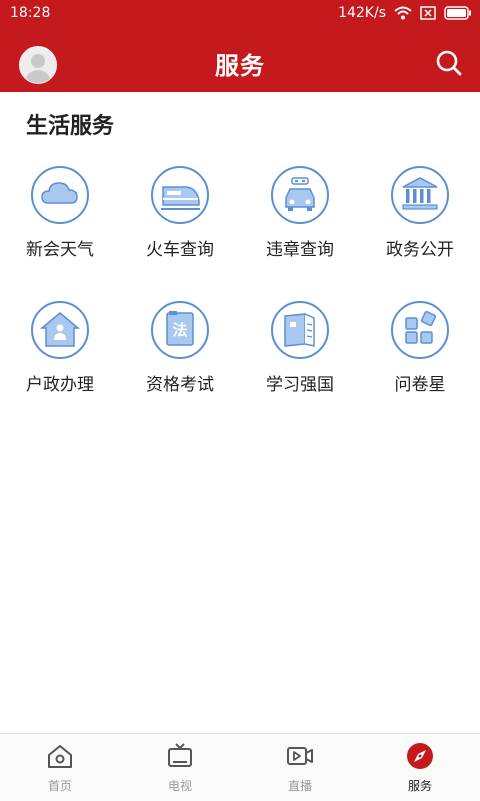  I want to click on service-weather: 新会天气, so click(60, 220).